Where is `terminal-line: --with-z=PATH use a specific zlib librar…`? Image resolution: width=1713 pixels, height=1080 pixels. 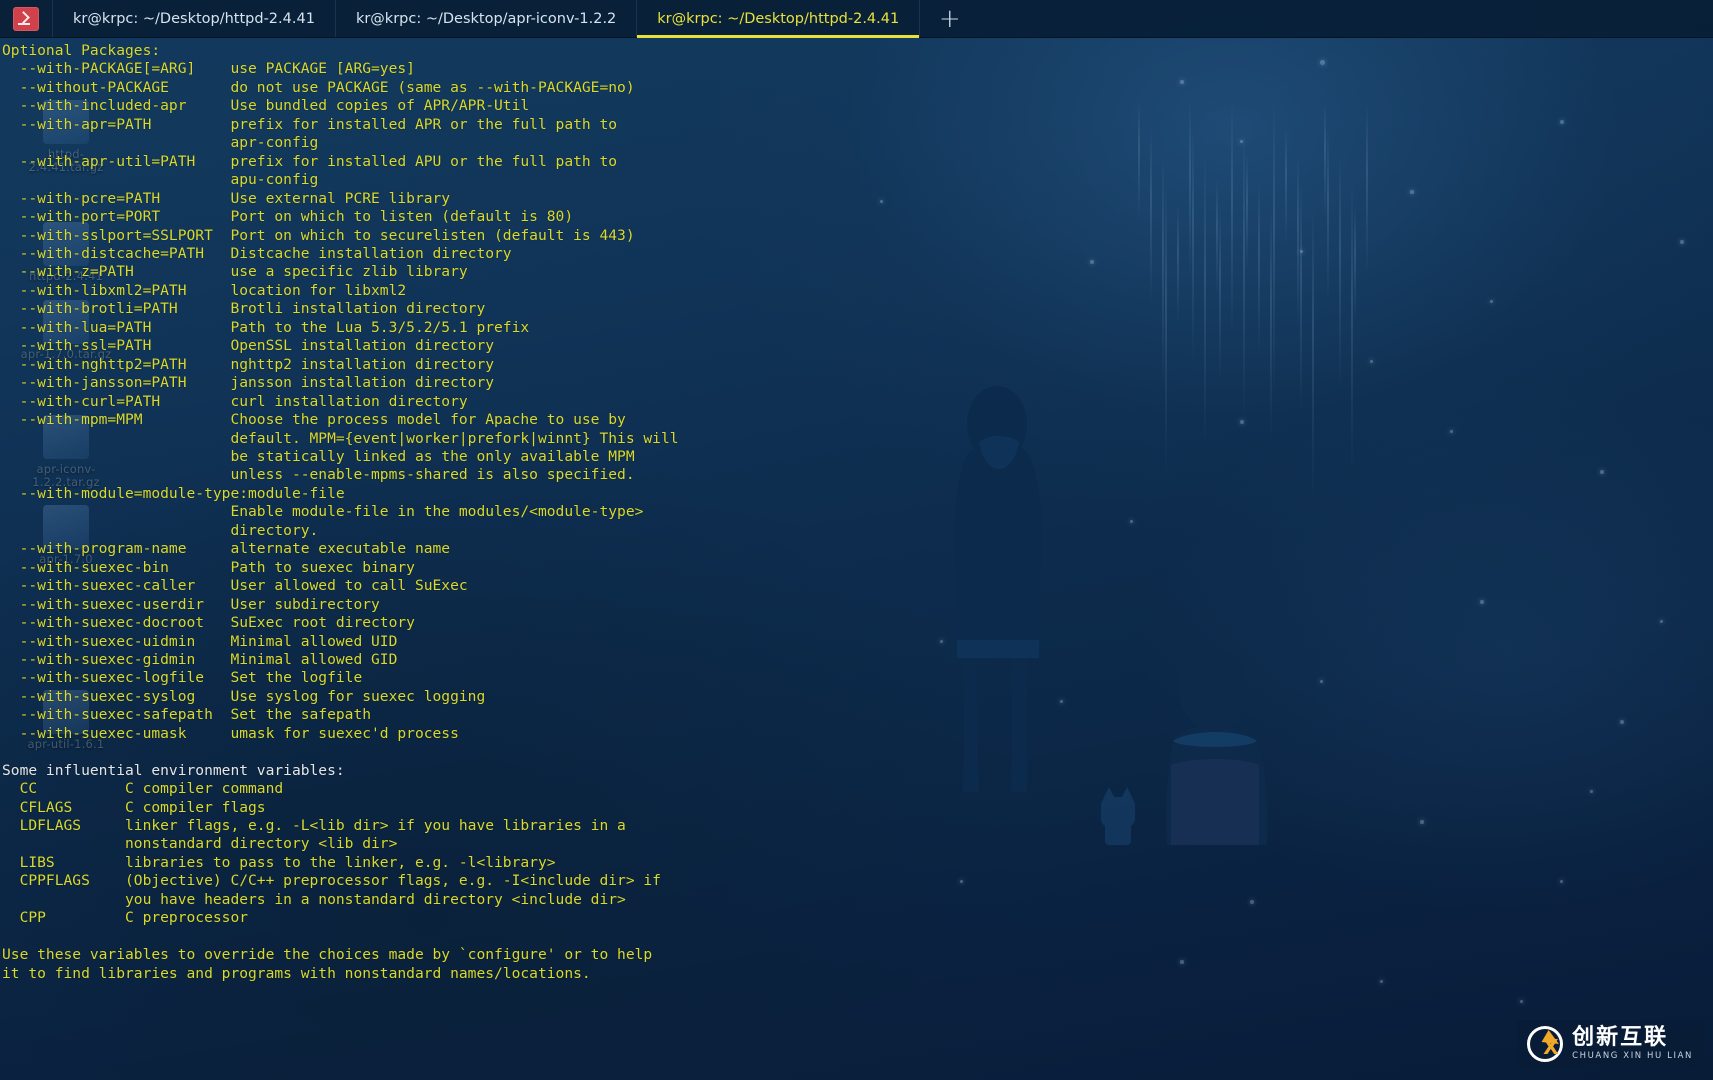
terminal-line: --with-z=PATH use a specific zlib librar… is located at coordinates (235, 272).